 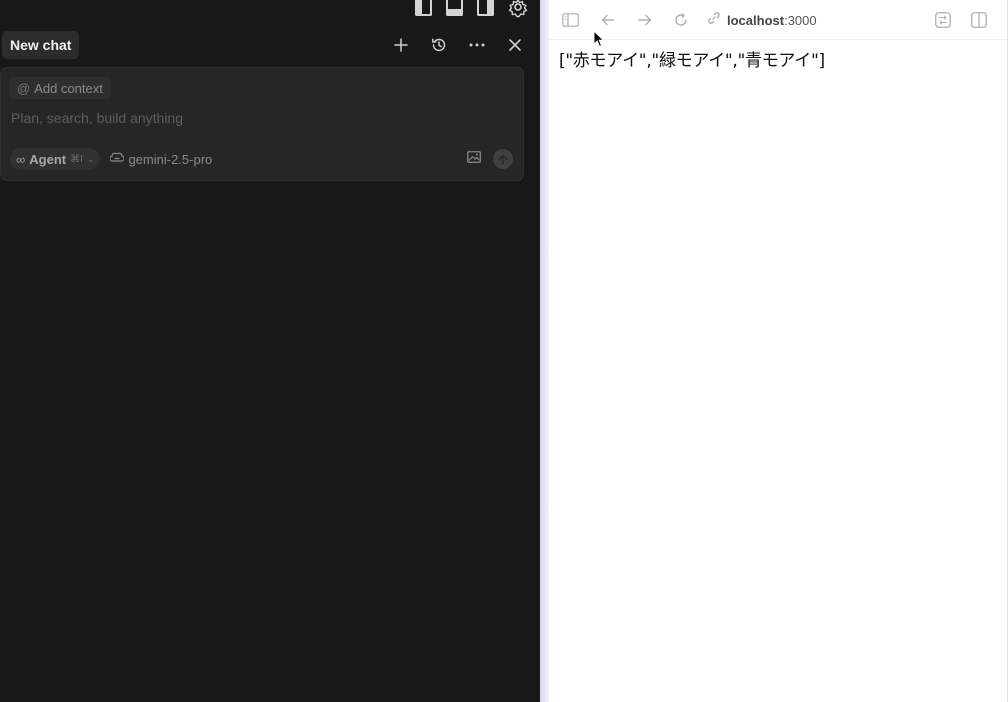 What do you see at coordinates (474, 159) in the screenshot?
I see `image-icon` at bounding box center [474, 159].